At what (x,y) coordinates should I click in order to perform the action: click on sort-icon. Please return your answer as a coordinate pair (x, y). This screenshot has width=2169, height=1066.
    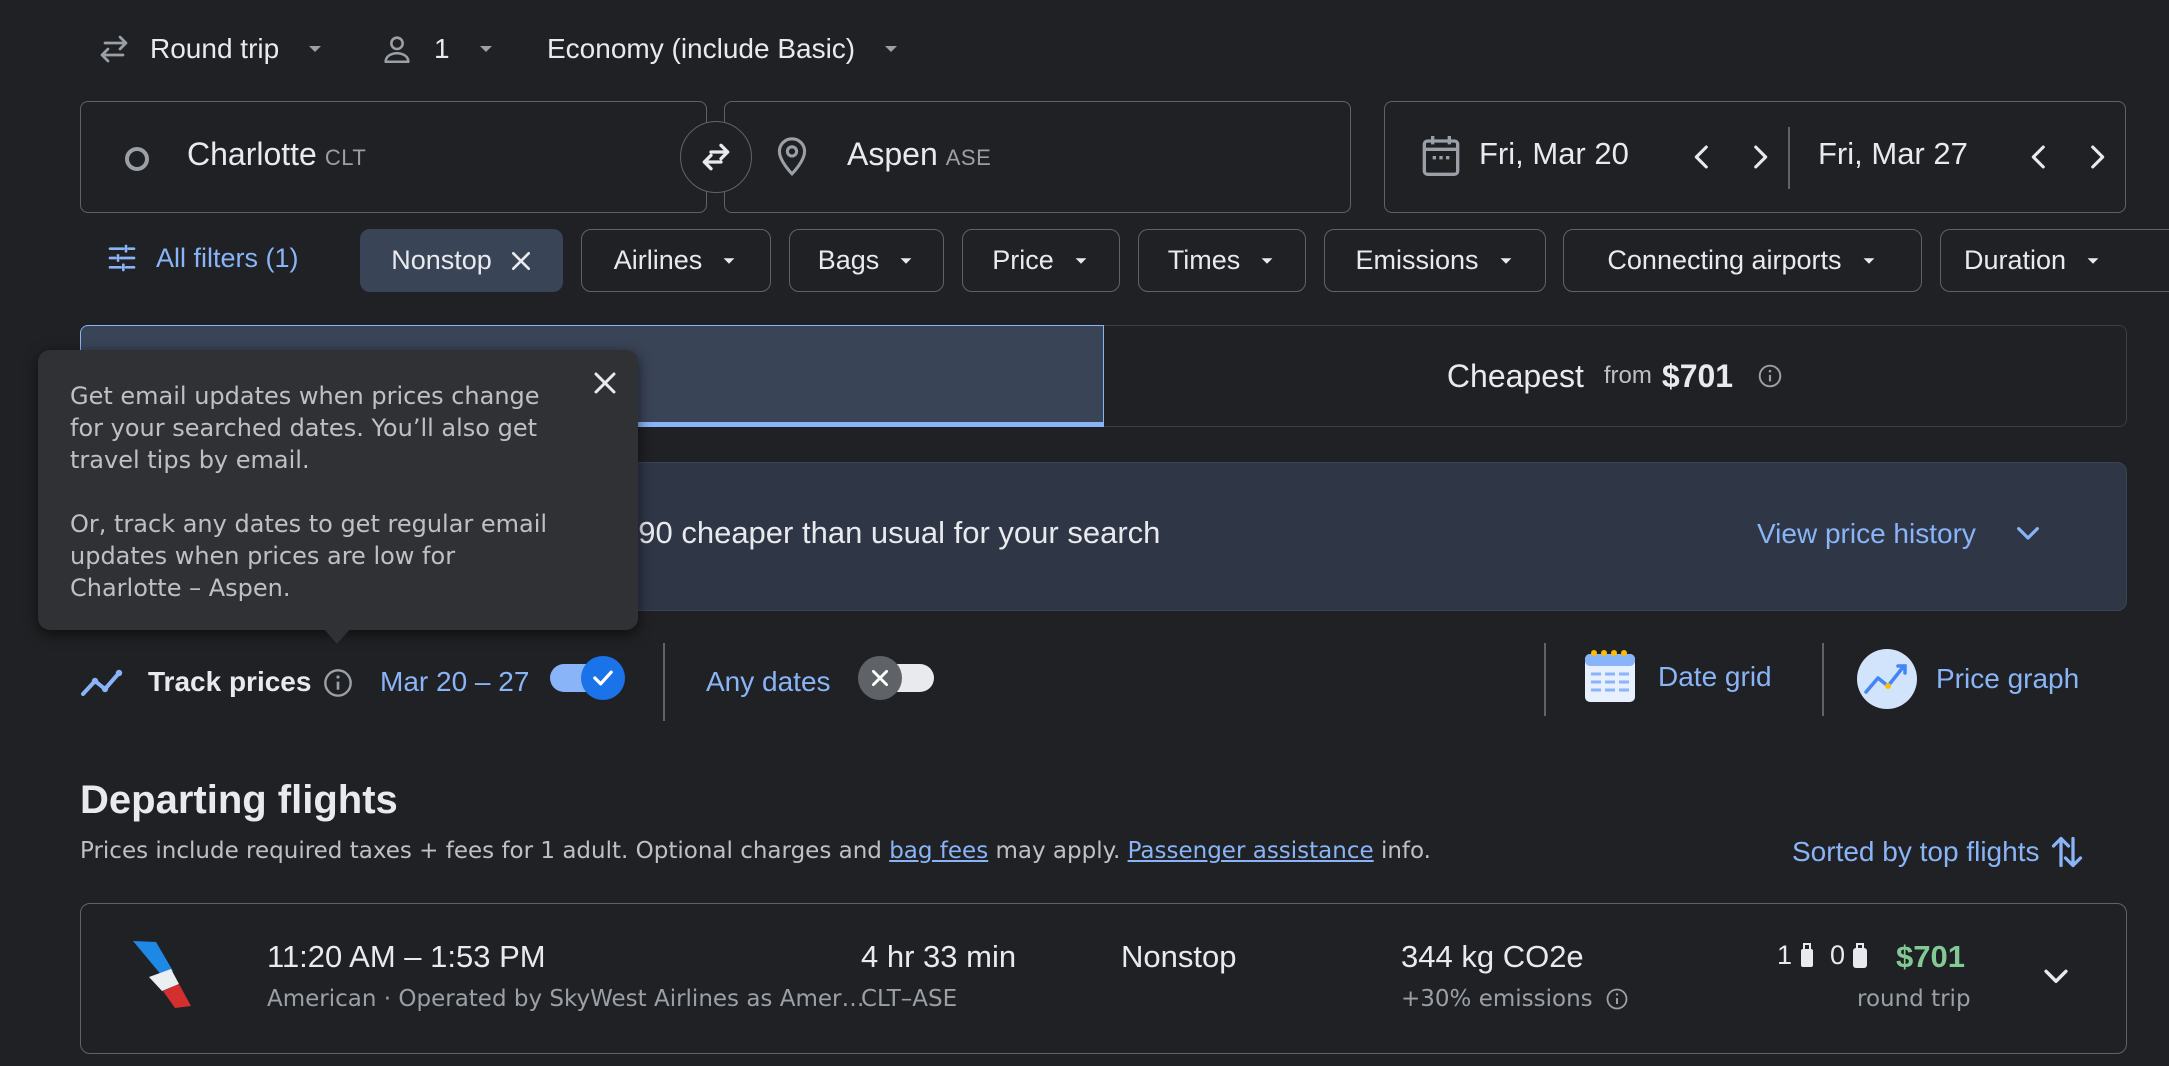
    Looking at the image, I should click on (2067, 852).